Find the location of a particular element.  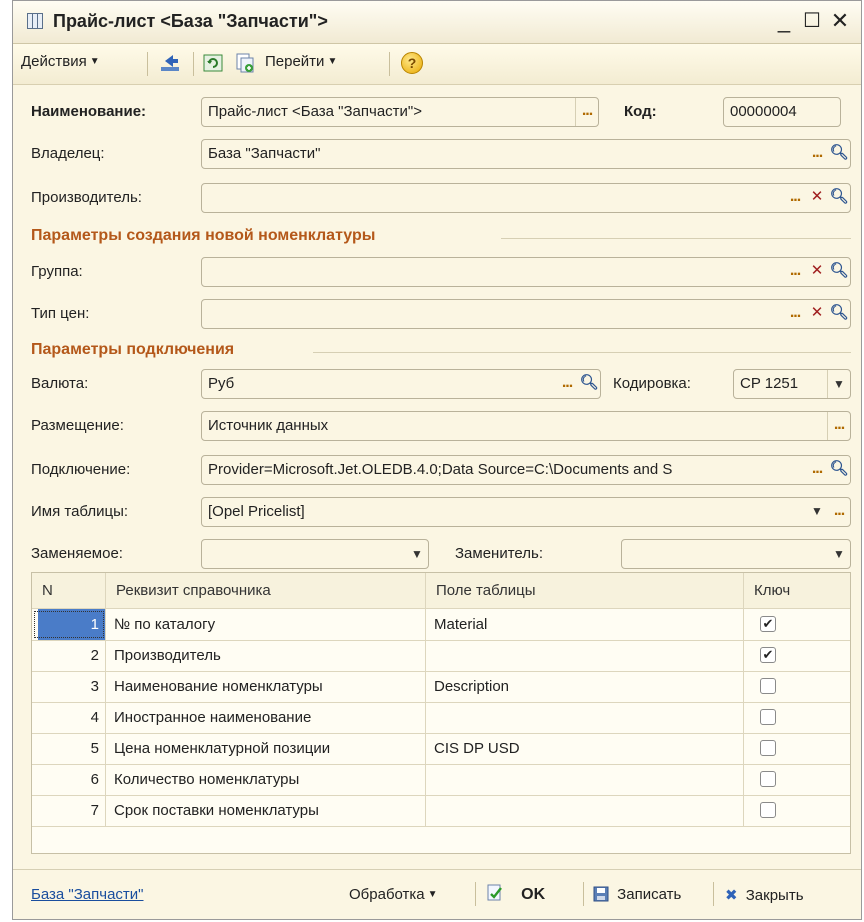

close-window-button: ✕ is located at coordinates (840, 21).